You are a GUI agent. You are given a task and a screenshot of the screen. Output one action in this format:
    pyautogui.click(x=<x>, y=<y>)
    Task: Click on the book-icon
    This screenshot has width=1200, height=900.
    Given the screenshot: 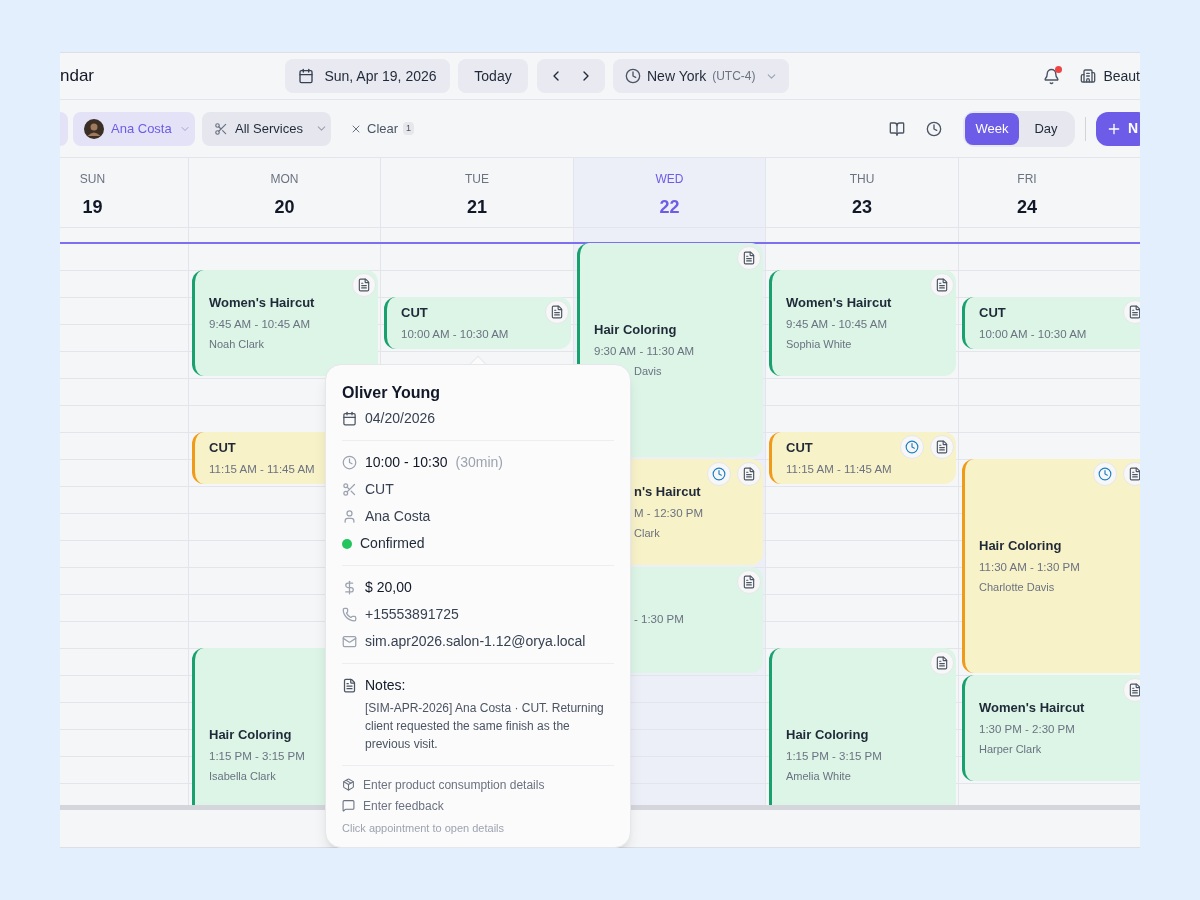 What is the action you would take?
    pyautogui.click(x=897, y=128)
    